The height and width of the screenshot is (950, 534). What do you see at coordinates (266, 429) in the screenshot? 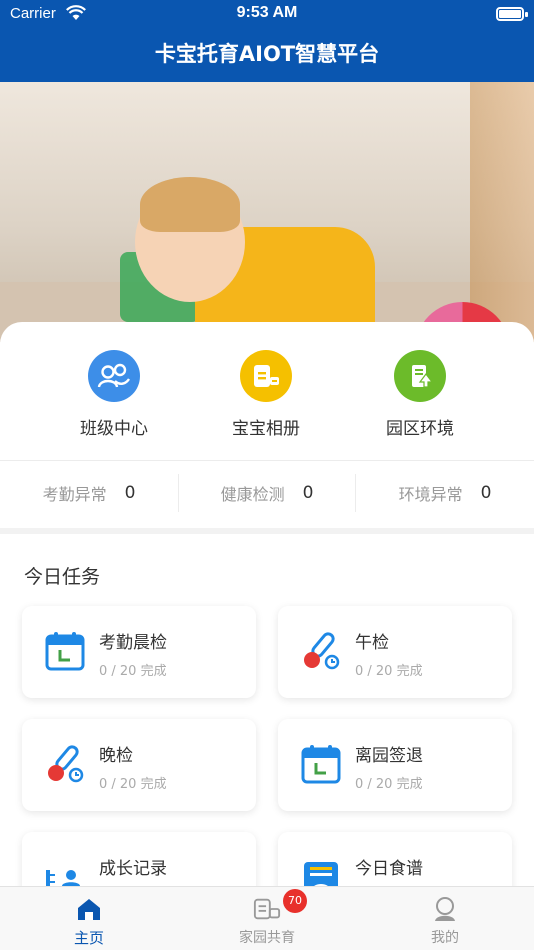
I see `shortcut-label: 宝宝相册` at bounding box center [266, 429].